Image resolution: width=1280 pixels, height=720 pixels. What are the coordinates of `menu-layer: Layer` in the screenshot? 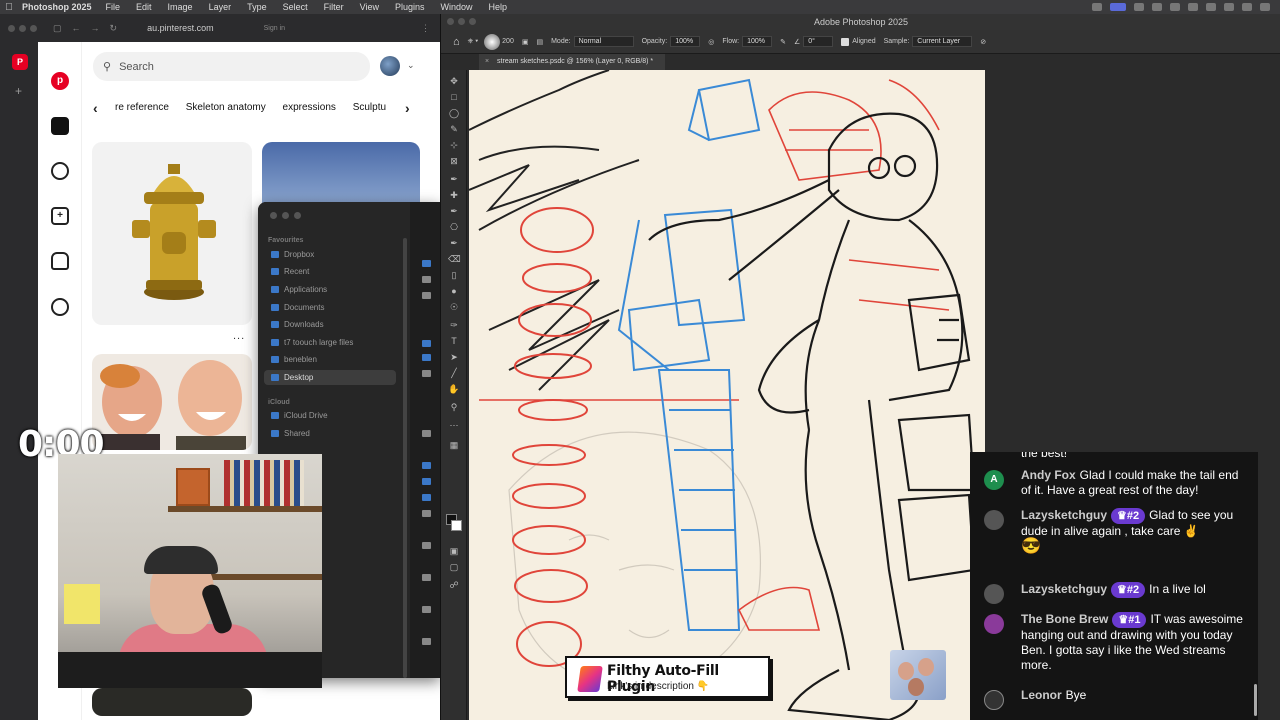 It's located at (220, 7).